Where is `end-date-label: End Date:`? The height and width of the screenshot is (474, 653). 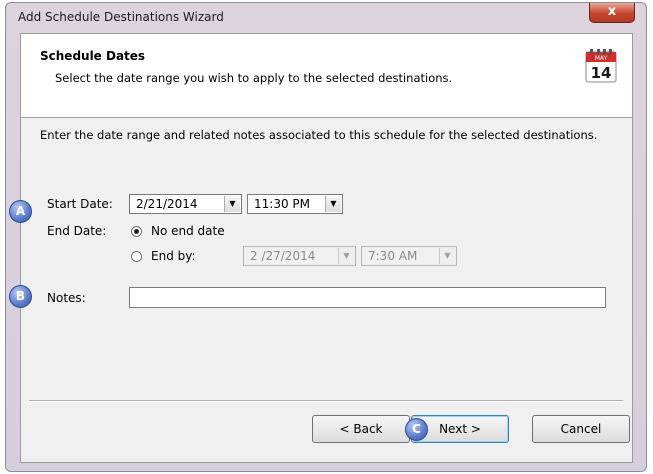
end-date-label: End Date: is located at coordinates (77, 231).